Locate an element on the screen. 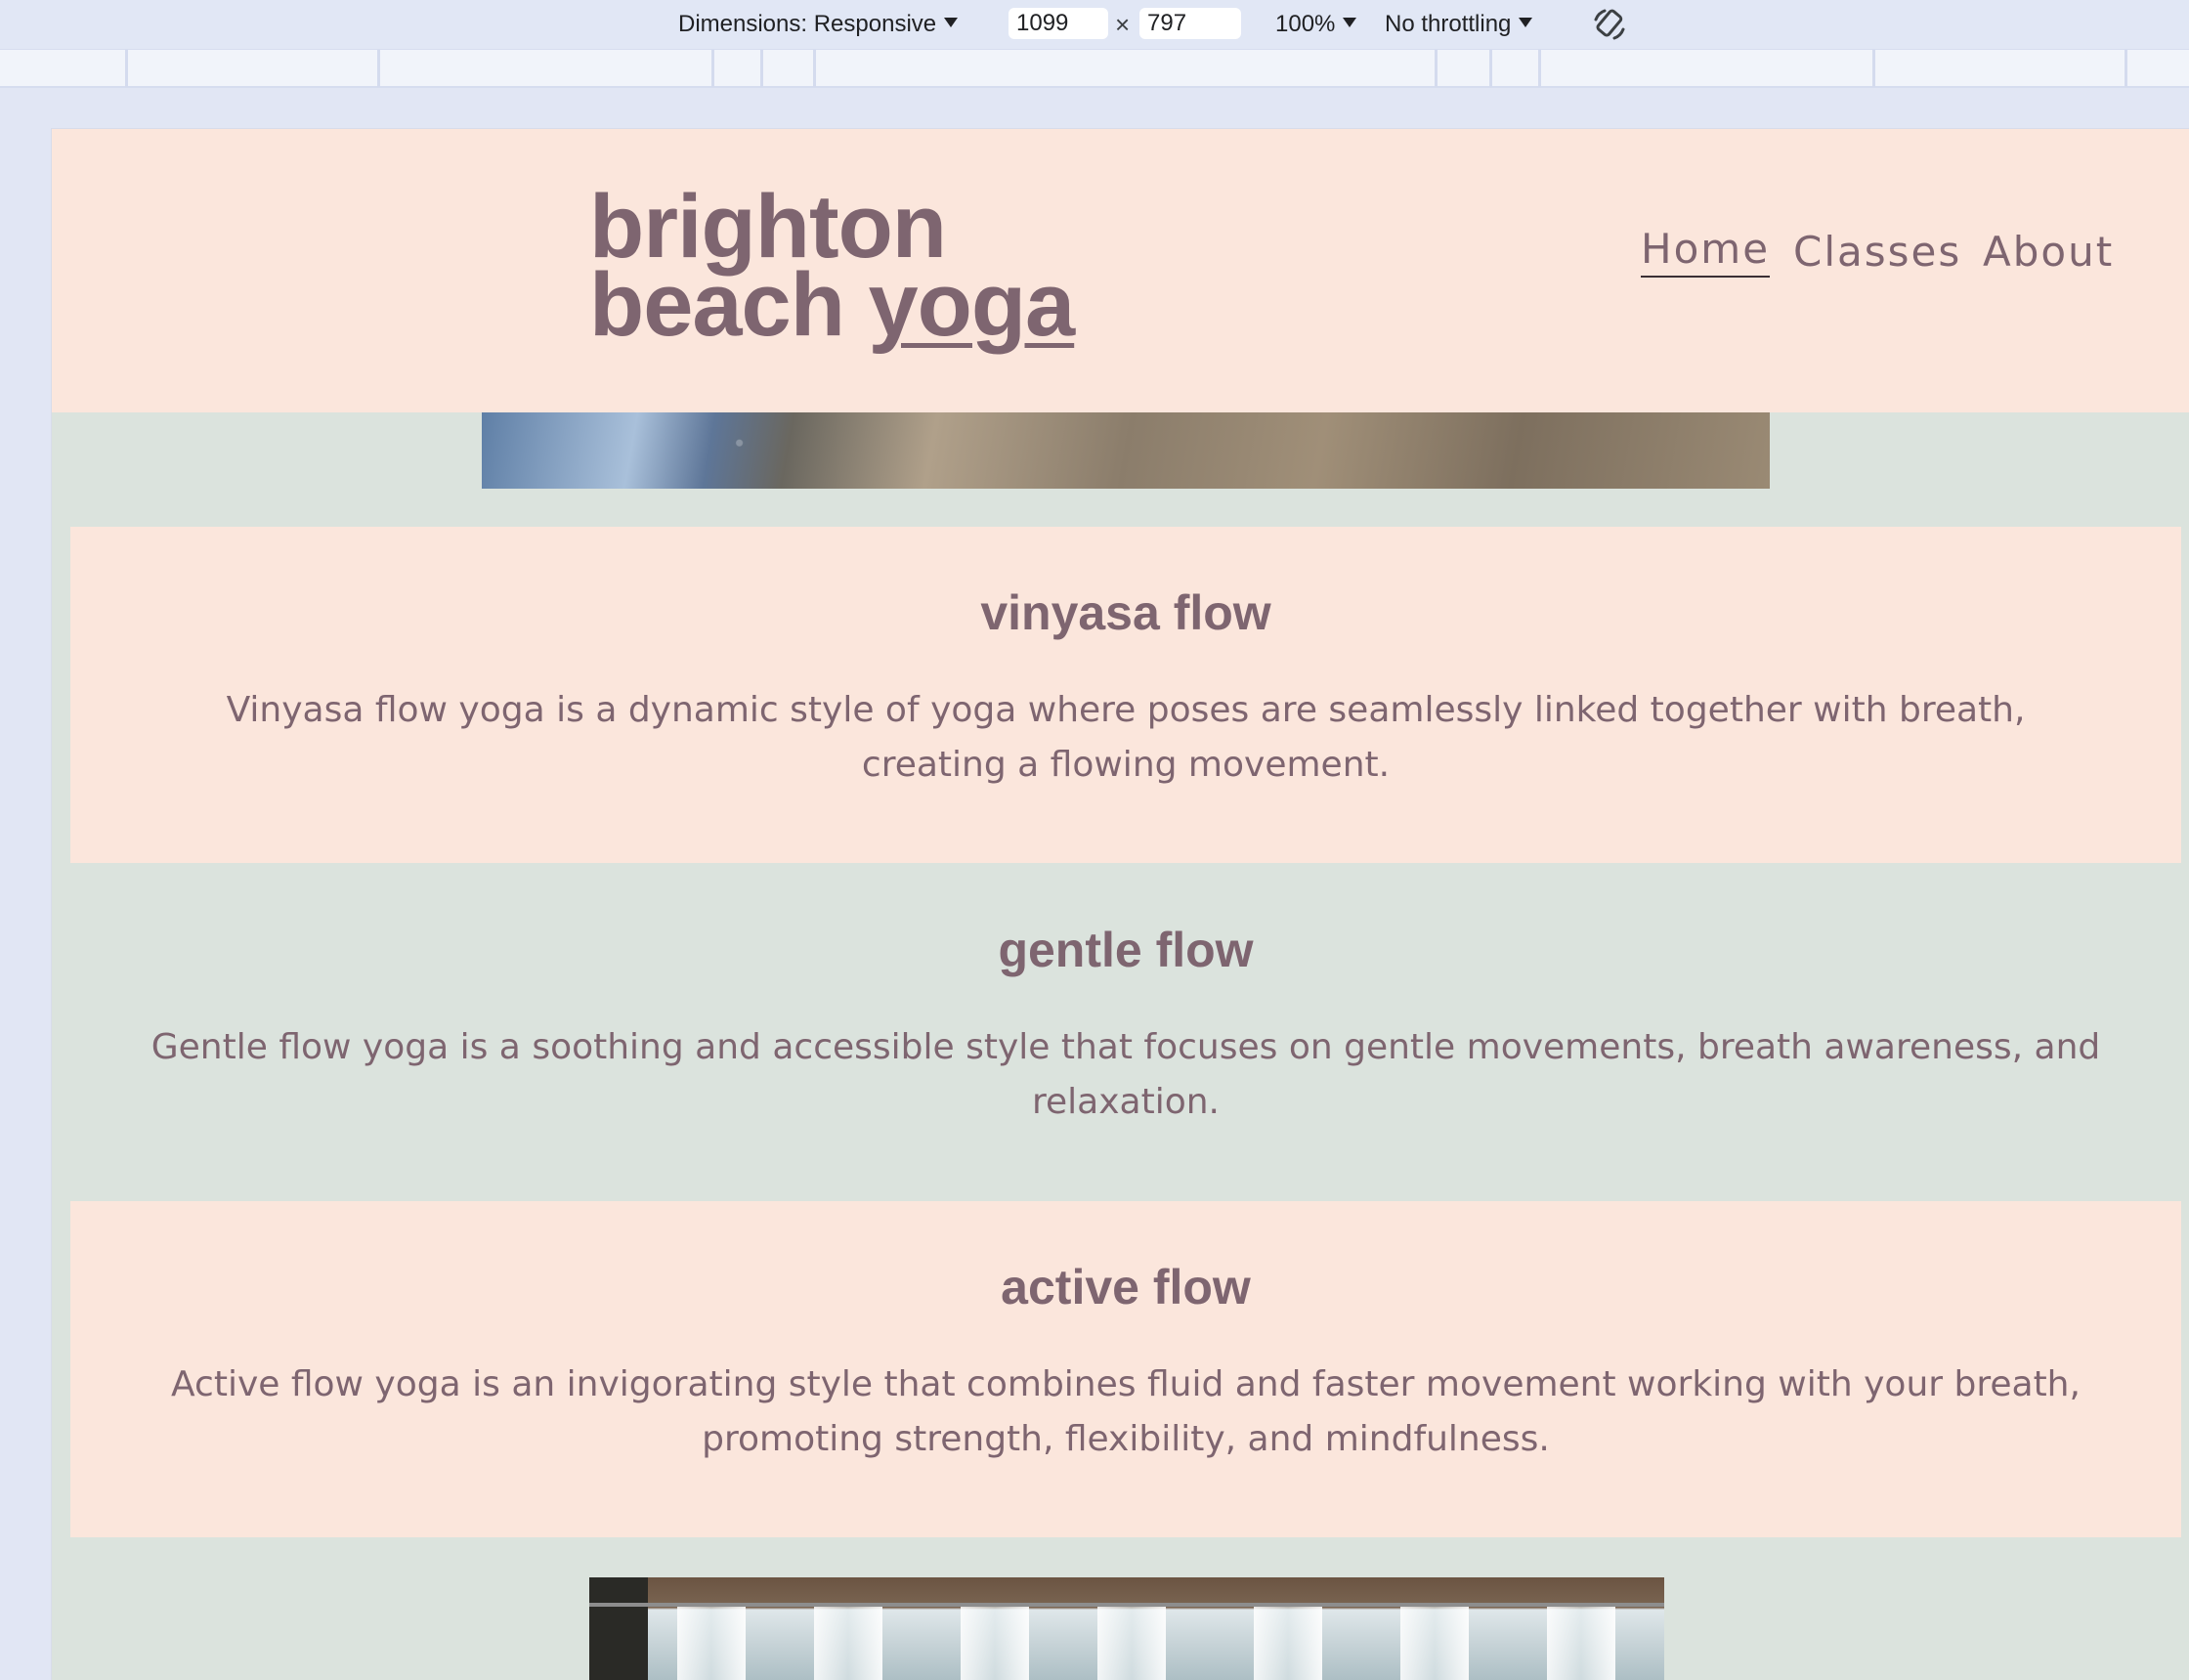 This screenshot has width=2189, height=1680. throttling-label: No throttling is located at coordinates (1449, 24).